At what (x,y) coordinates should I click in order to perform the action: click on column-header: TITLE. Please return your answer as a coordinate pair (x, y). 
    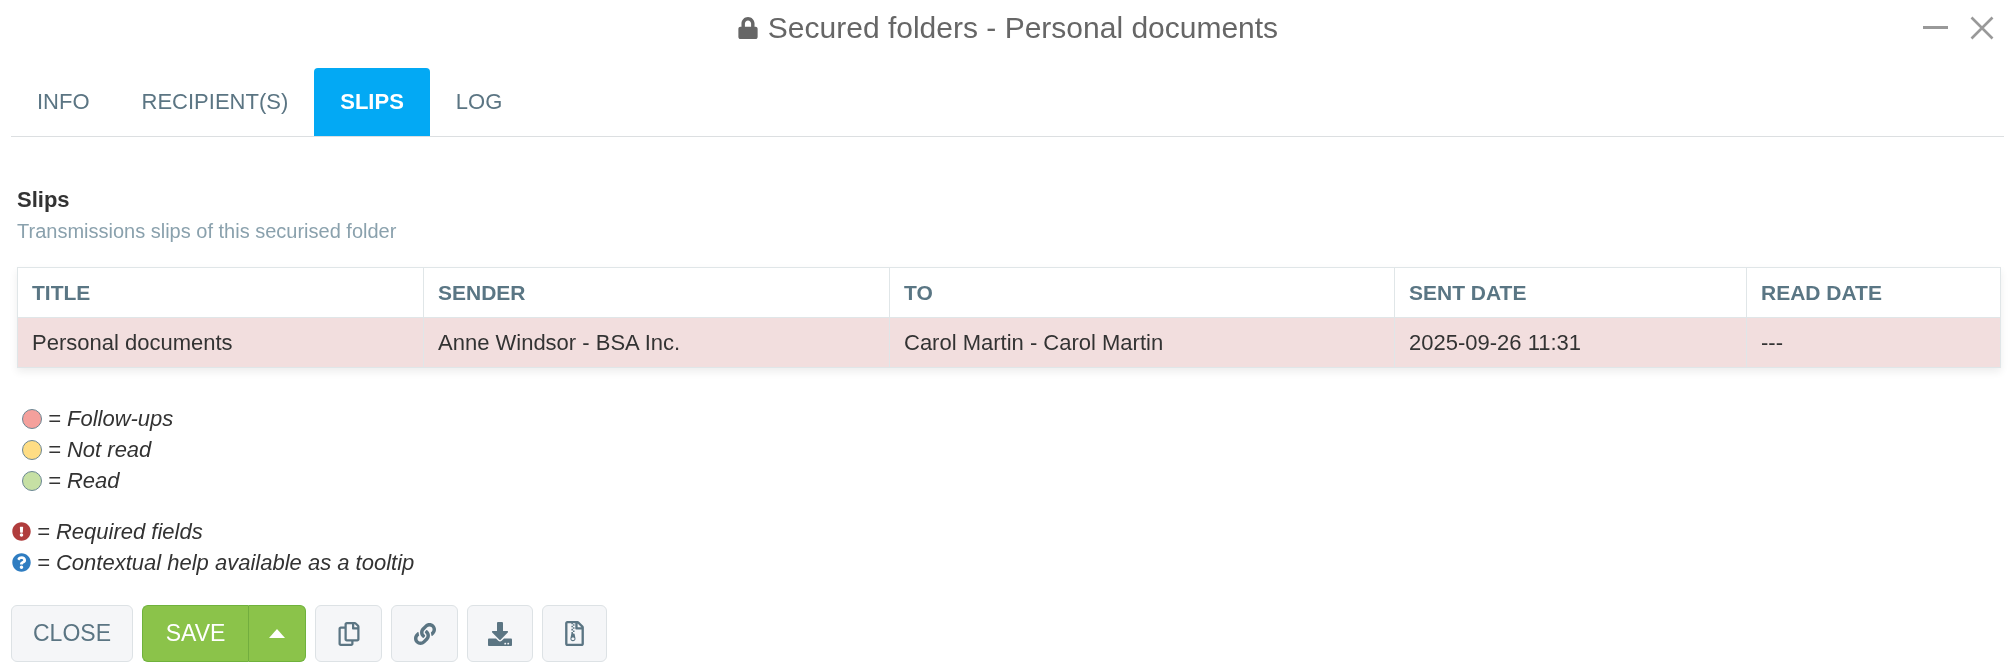
    Looking at the image, I should click on (220, 292).